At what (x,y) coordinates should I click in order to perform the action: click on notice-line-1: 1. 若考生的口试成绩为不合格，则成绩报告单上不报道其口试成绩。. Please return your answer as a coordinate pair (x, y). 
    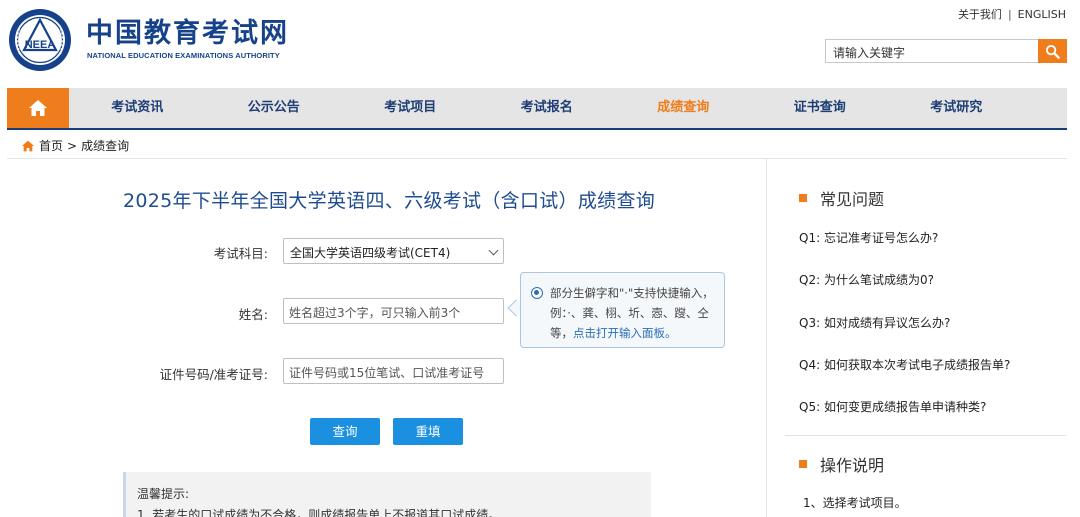
    Looking at the image, I should click on (319, 512).